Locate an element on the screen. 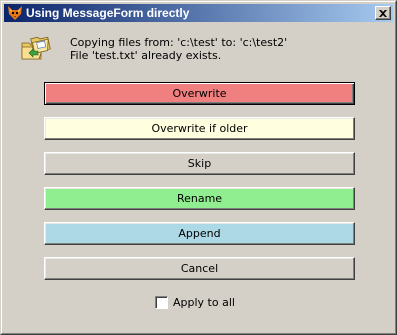  apply-to-all-checkbox-row: Apply to all is located at coordinates (195, 302).